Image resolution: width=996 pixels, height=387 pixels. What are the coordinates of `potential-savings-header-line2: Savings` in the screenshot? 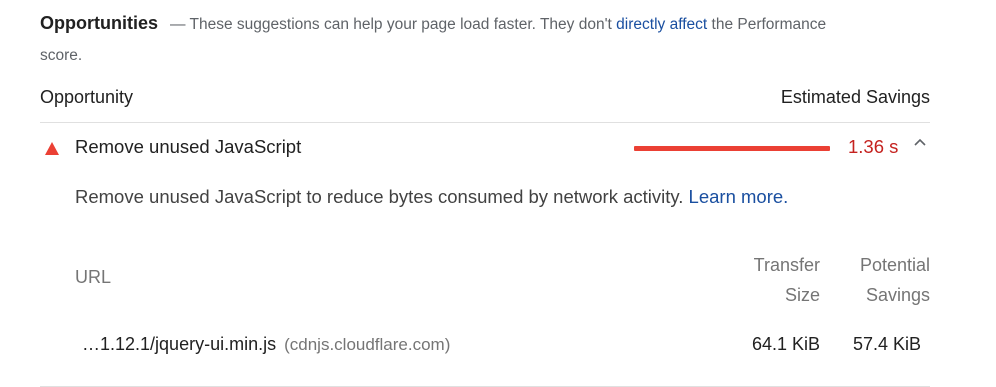 It's located at (897, 295).